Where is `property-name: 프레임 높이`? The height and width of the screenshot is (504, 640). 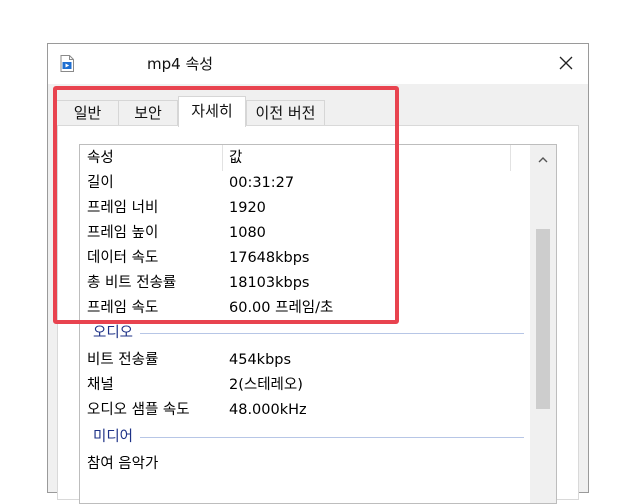 property-name: 프레임 높이 is located at coordinates (123, 233).